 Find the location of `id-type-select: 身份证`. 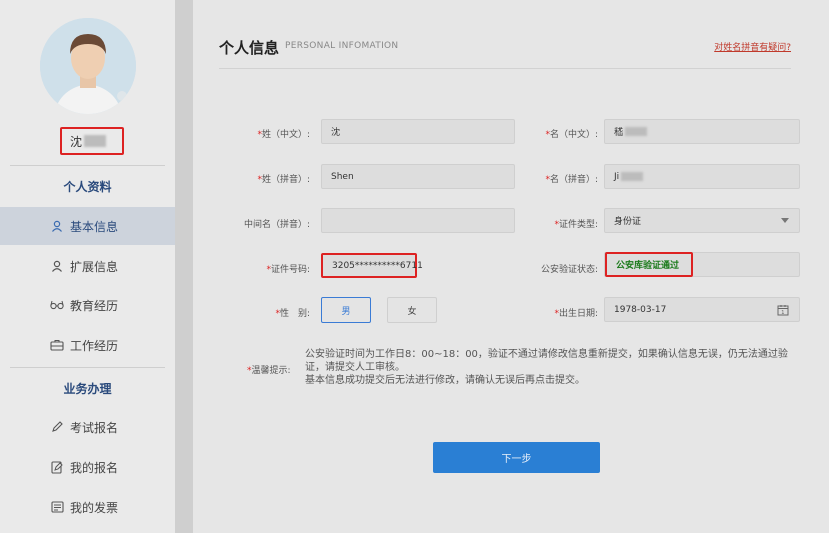

id-type-select: 身份证 is located at coordinates (702, 220).